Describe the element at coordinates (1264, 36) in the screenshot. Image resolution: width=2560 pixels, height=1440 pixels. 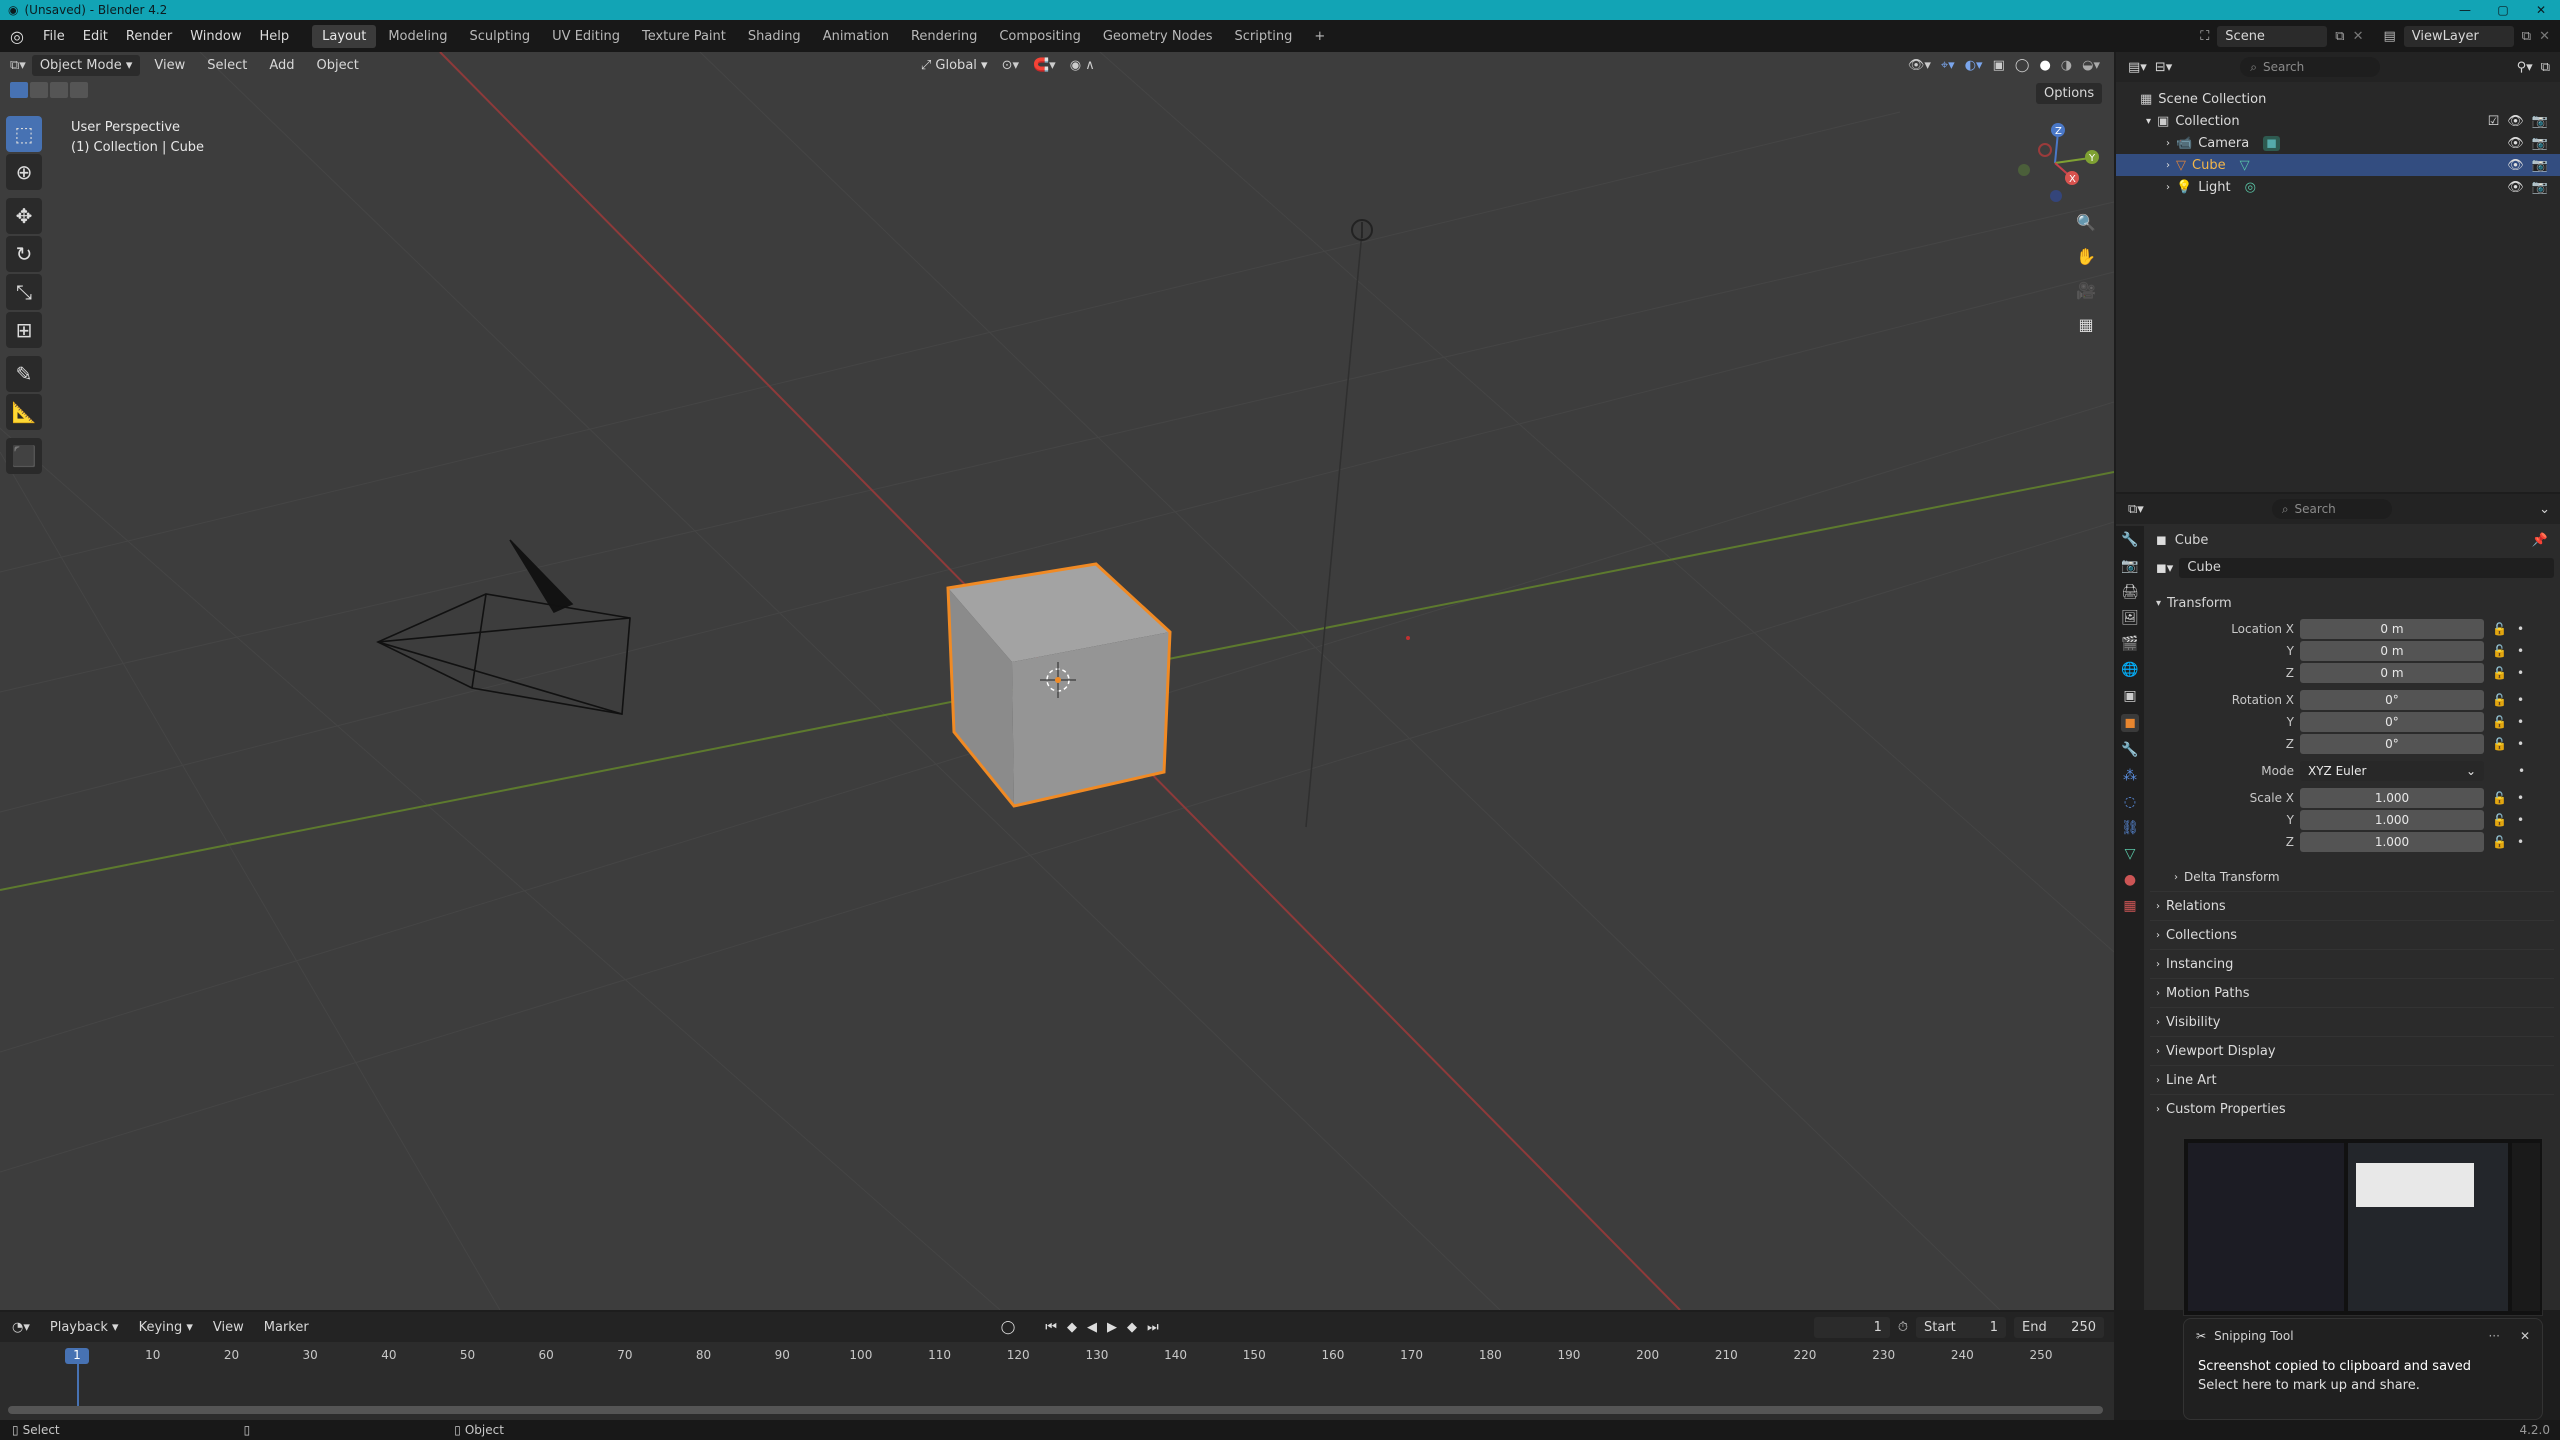
I see `tab-scripting: Scripting` at that location.